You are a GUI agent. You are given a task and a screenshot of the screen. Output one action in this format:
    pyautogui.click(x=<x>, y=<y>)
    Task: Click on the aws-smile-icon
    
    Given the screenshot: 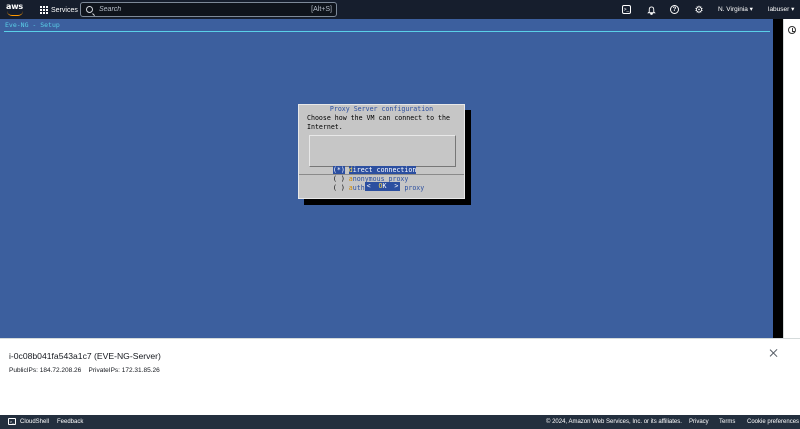 What is the action you would take?
    pyautogui.click(x=15, y=13)
    